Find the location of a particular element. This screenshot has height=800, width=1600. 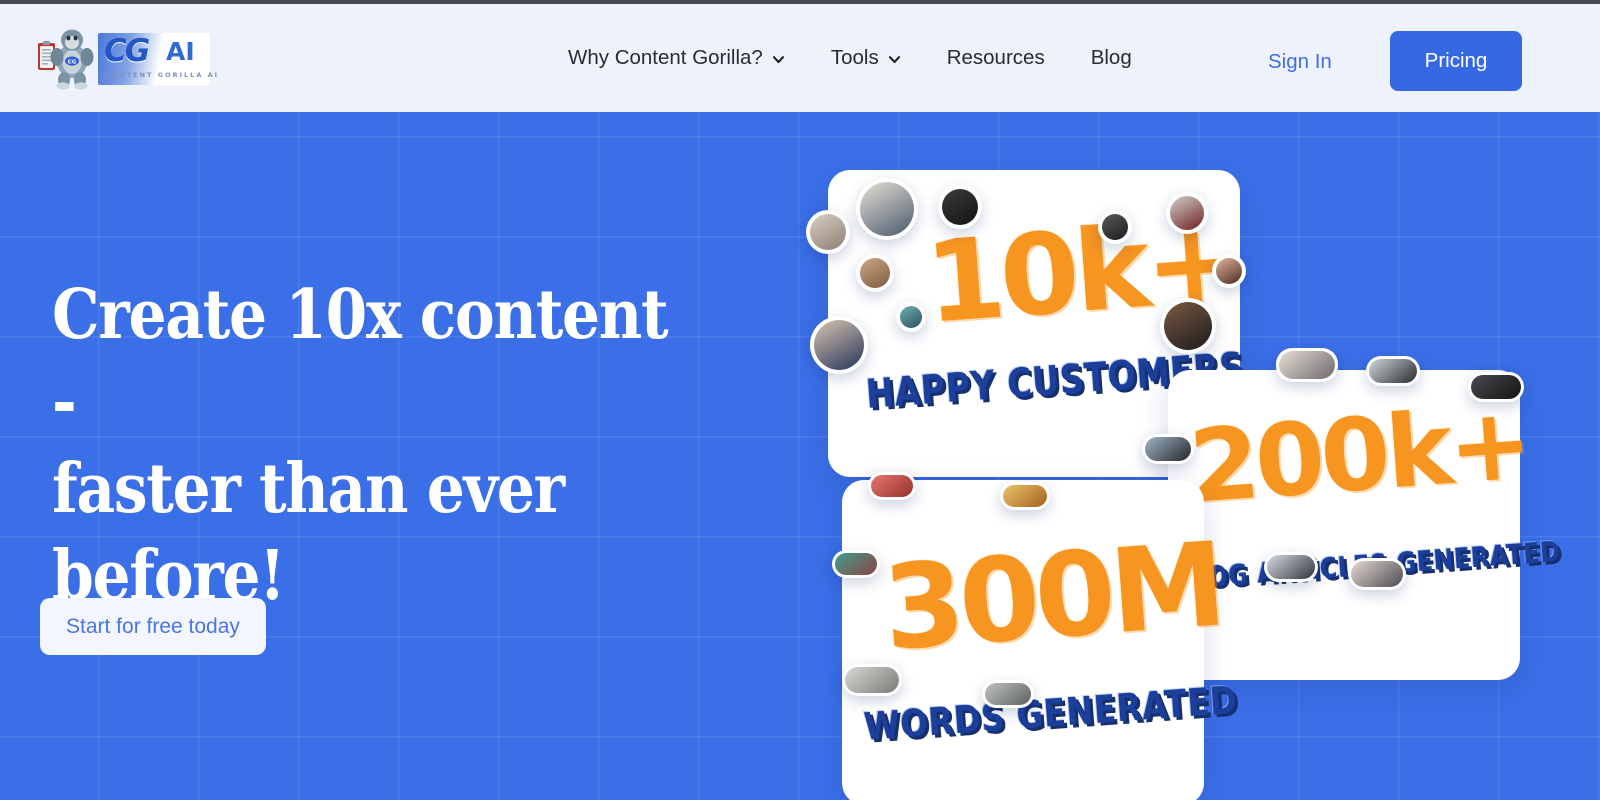

article-thumb-2-photo is located at coordinates (1393, 371).